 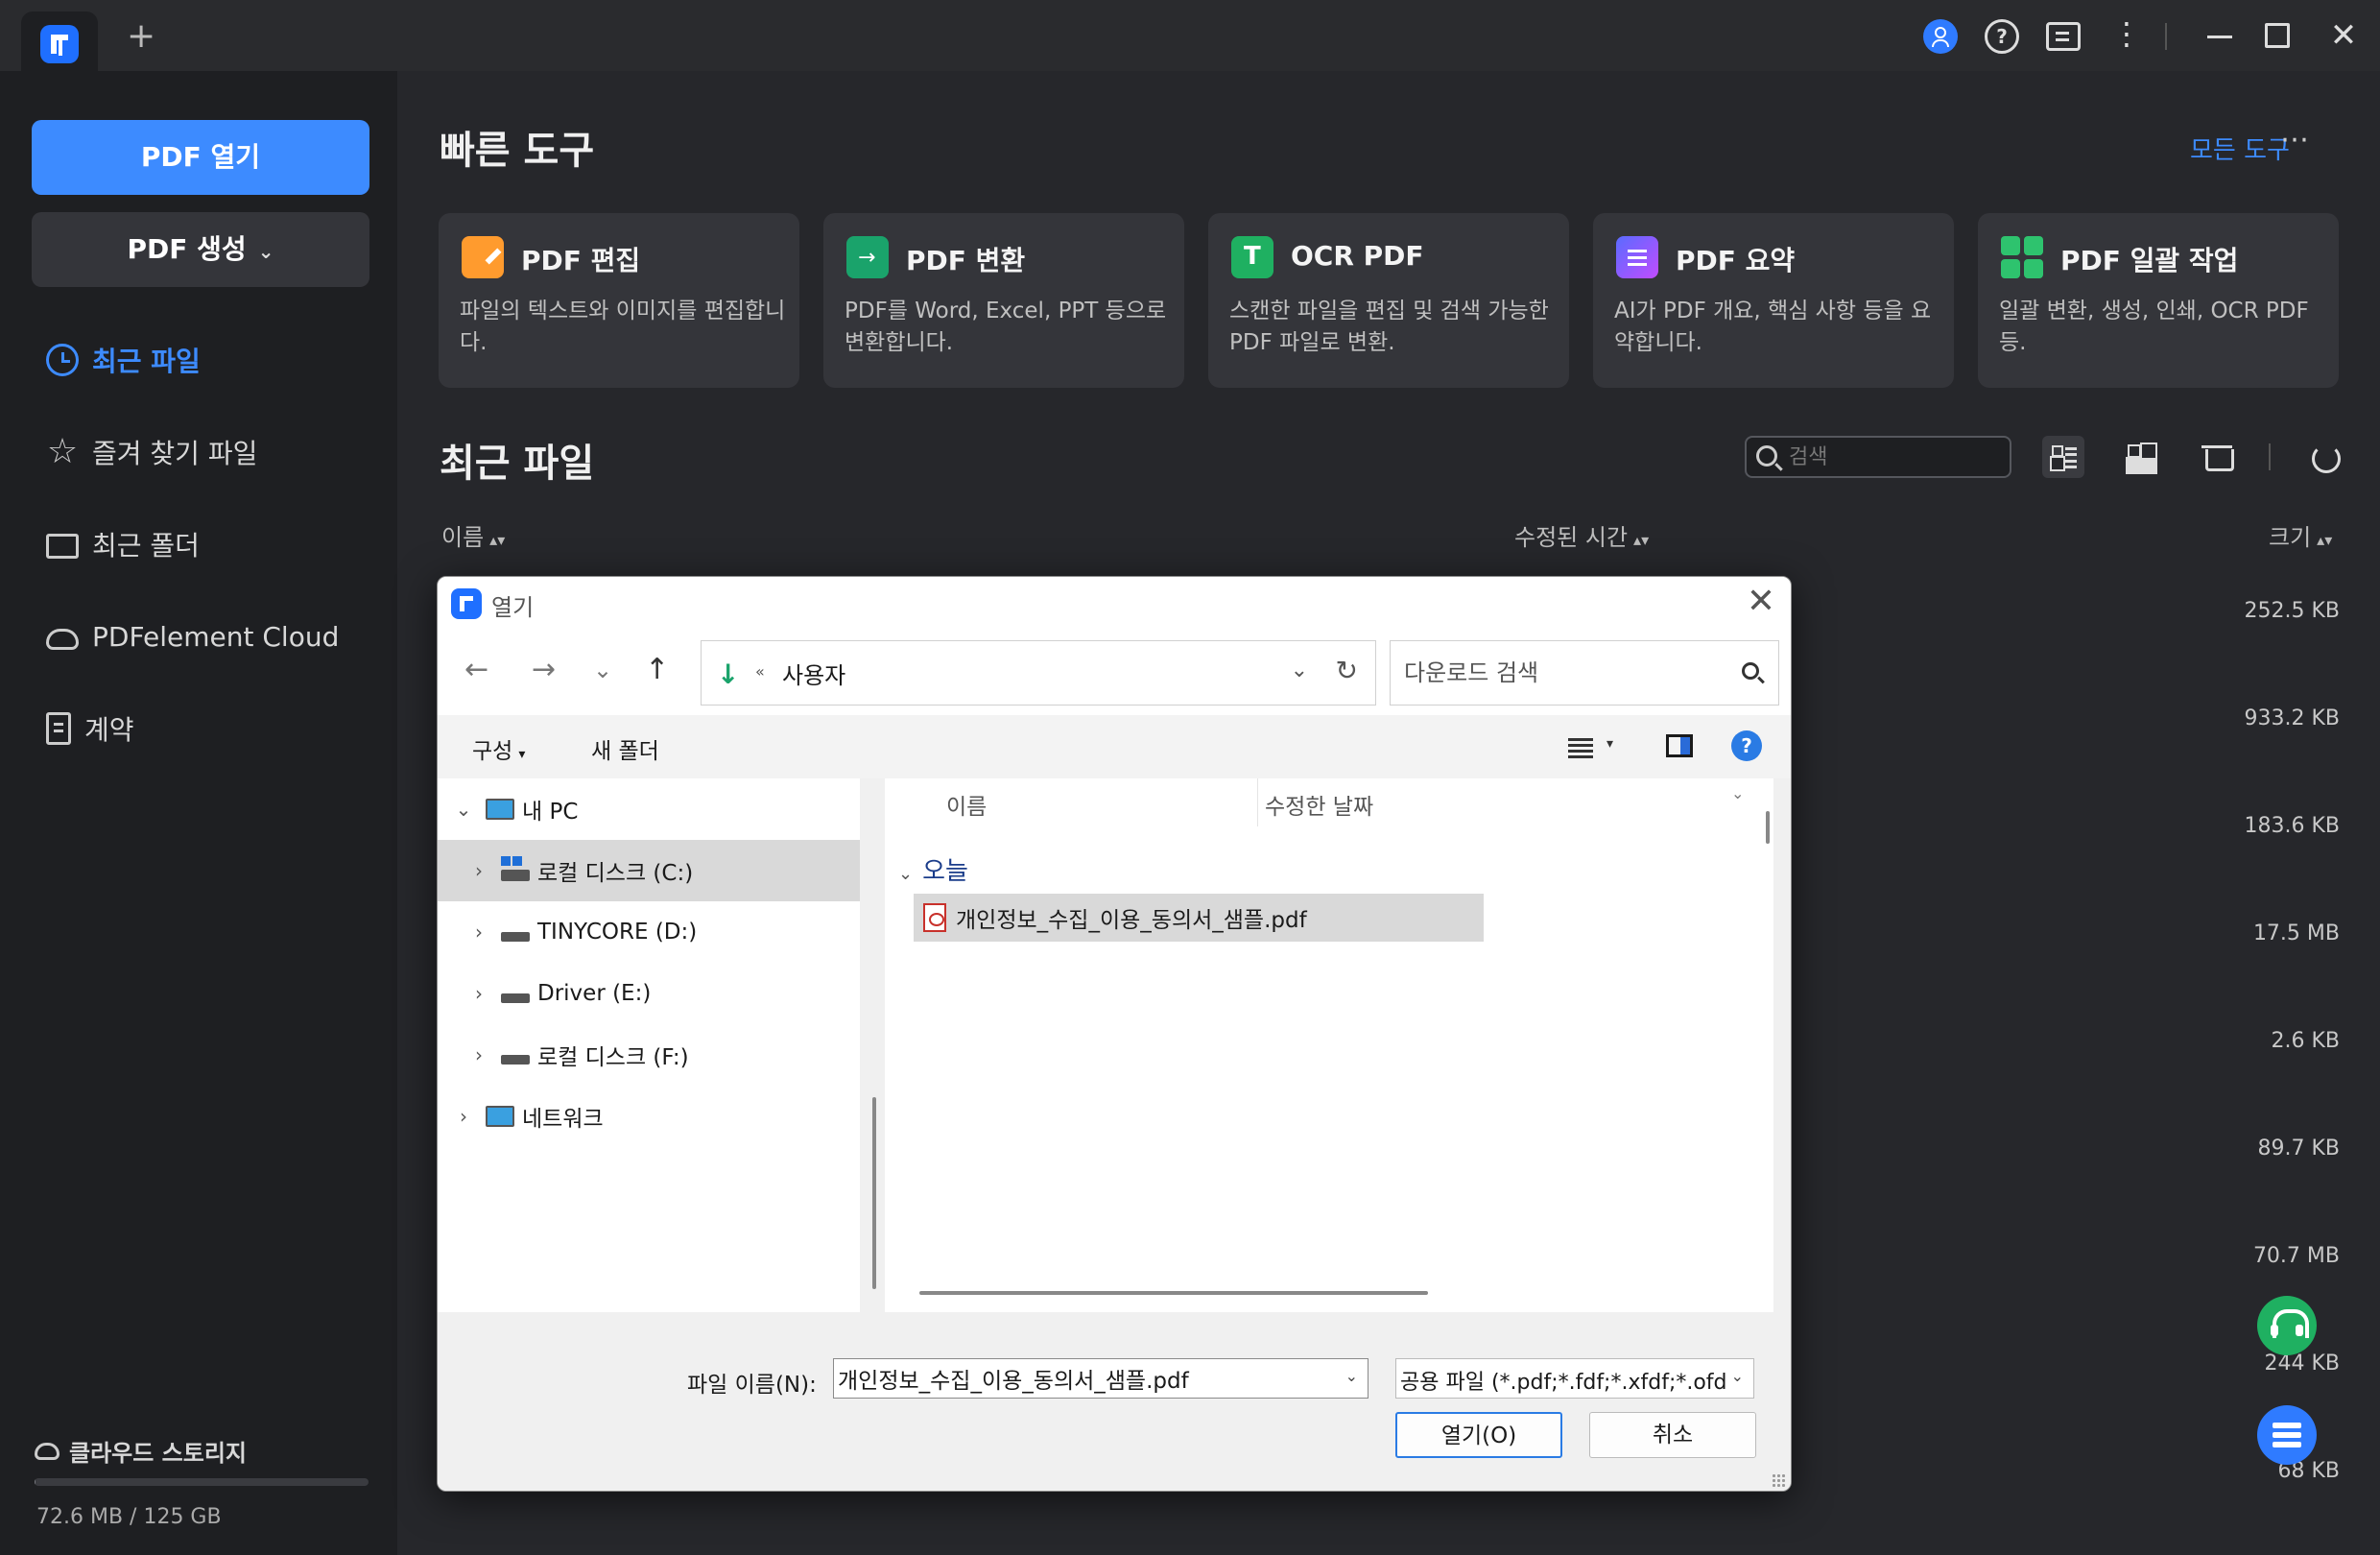 I want to click on forward-arrow-icon: →, so click(x=544, y=670).